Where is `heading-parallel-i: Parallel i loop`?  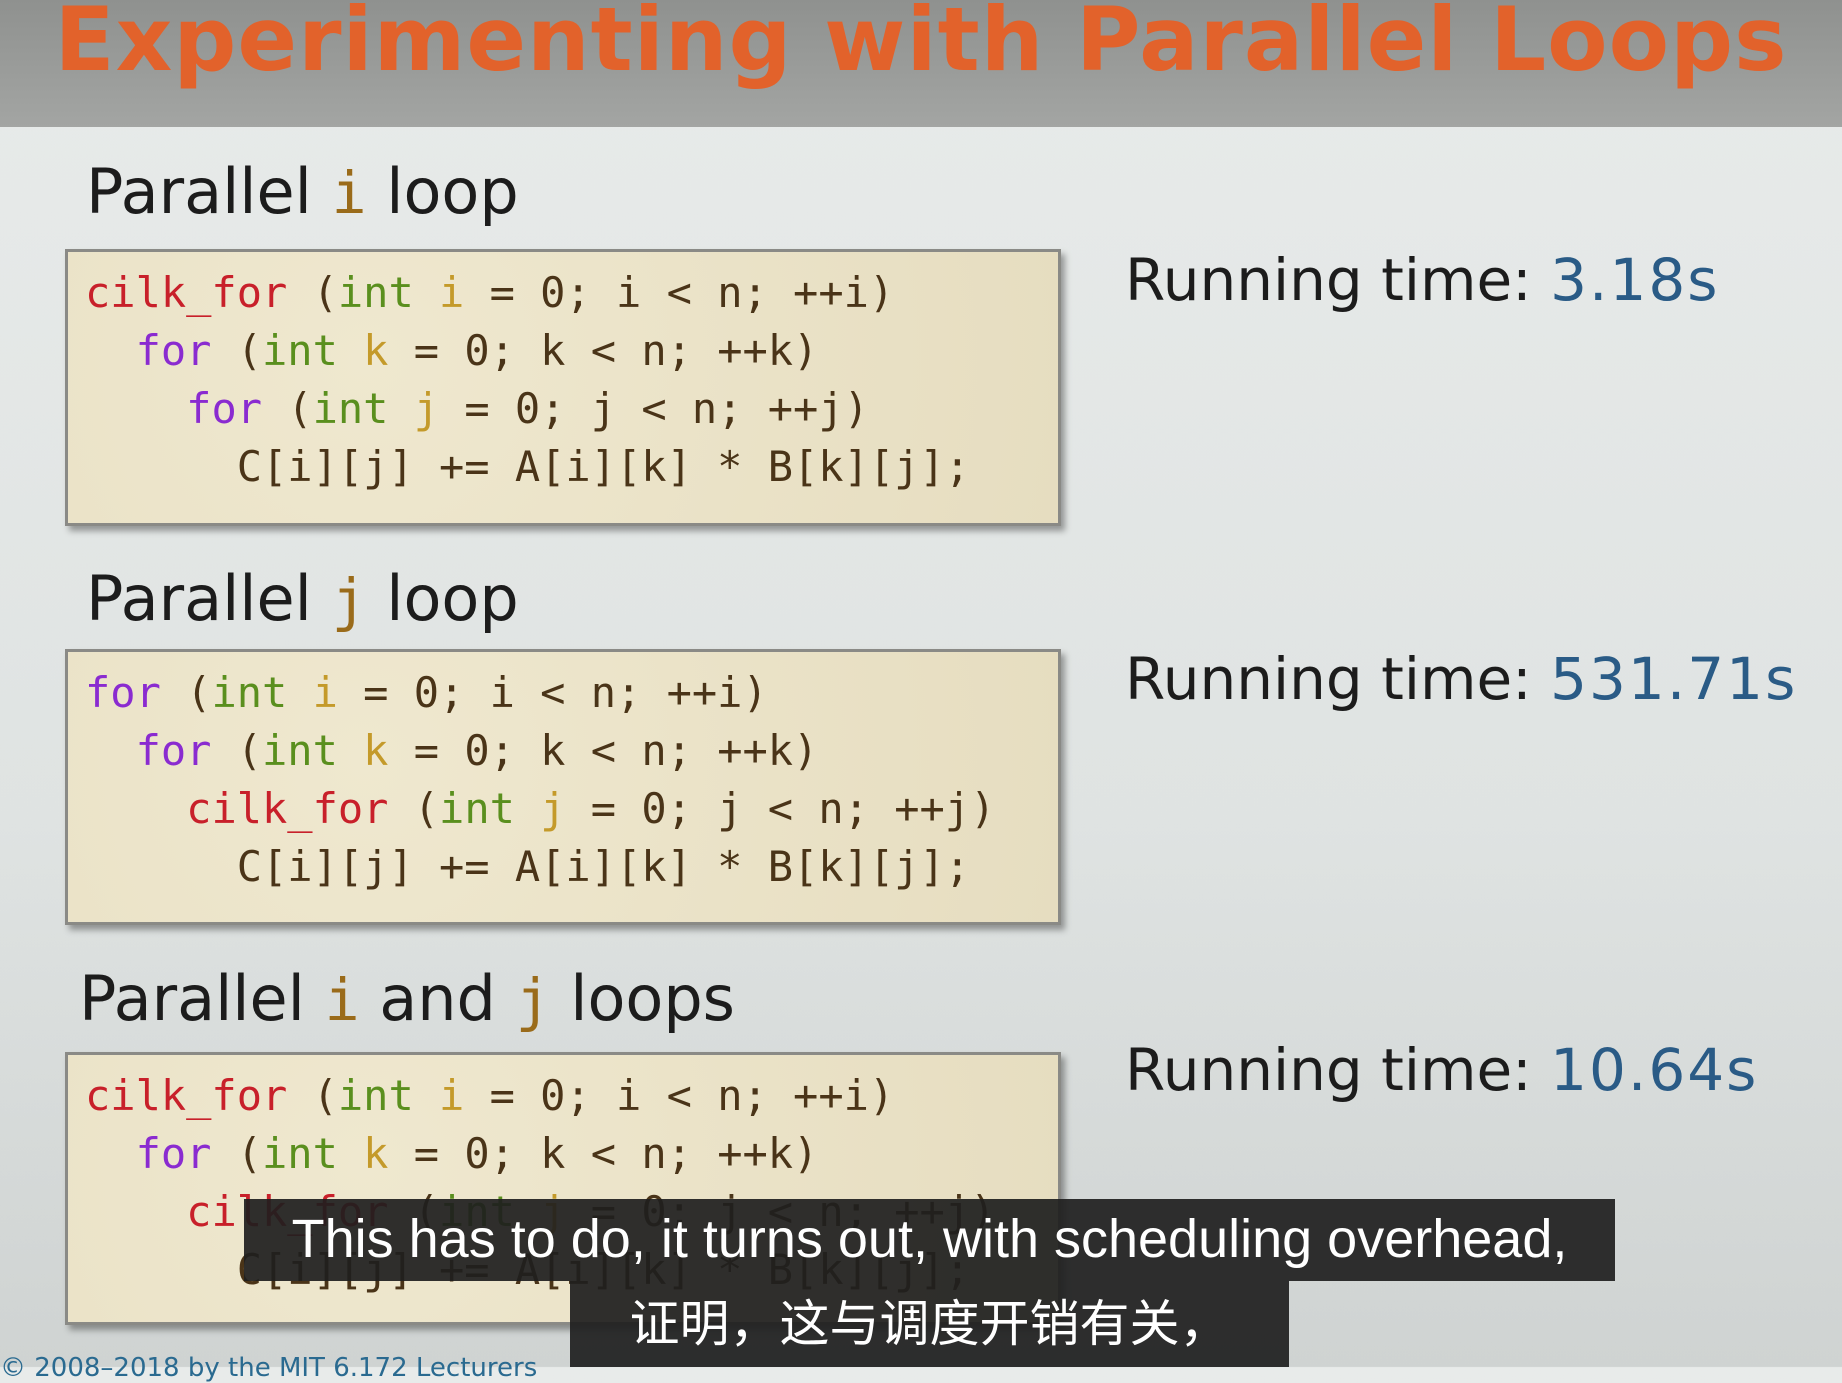 heading-parallel-i: Parallel i loop is located at coordinates (302, 191).